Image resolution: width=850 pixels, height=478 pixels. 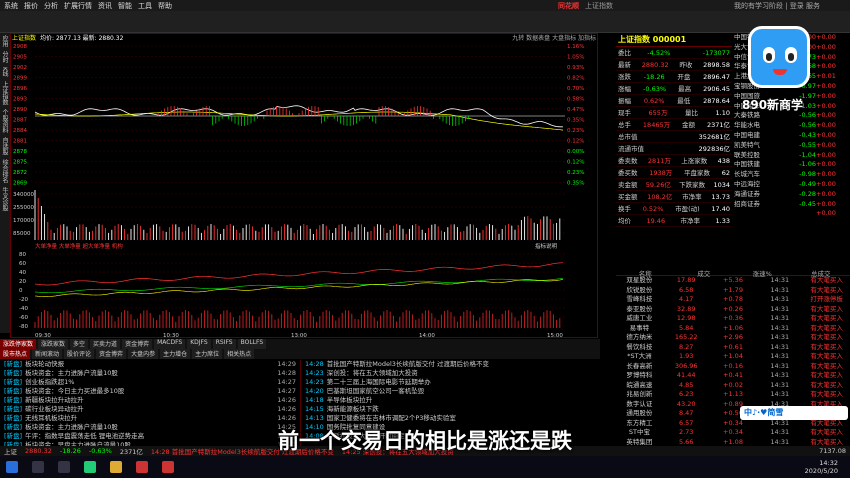 What do you see at coordinates (111, 354) in the screenshot?
I see `news-tab: 资金博弈` at bounding box center [111, 354].